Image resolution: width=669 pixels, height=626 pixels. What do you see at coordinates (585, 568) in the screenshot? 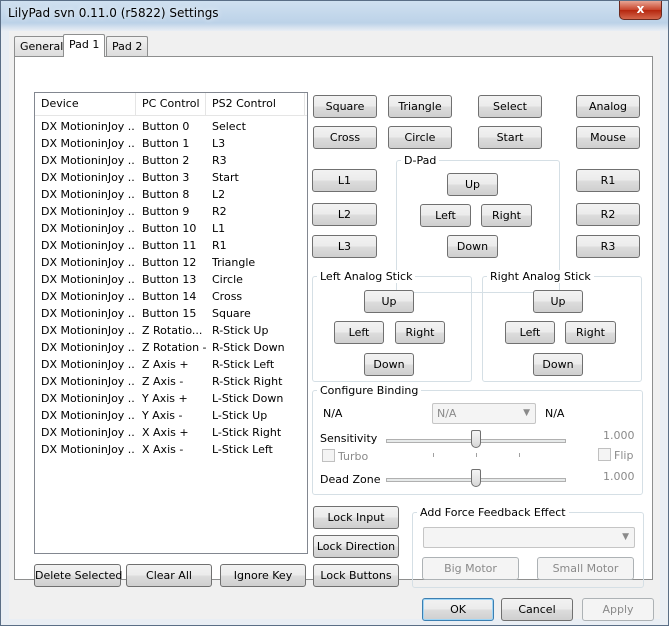
I see `small-motor-button: Small Motor` at bounding box center [585, 568].